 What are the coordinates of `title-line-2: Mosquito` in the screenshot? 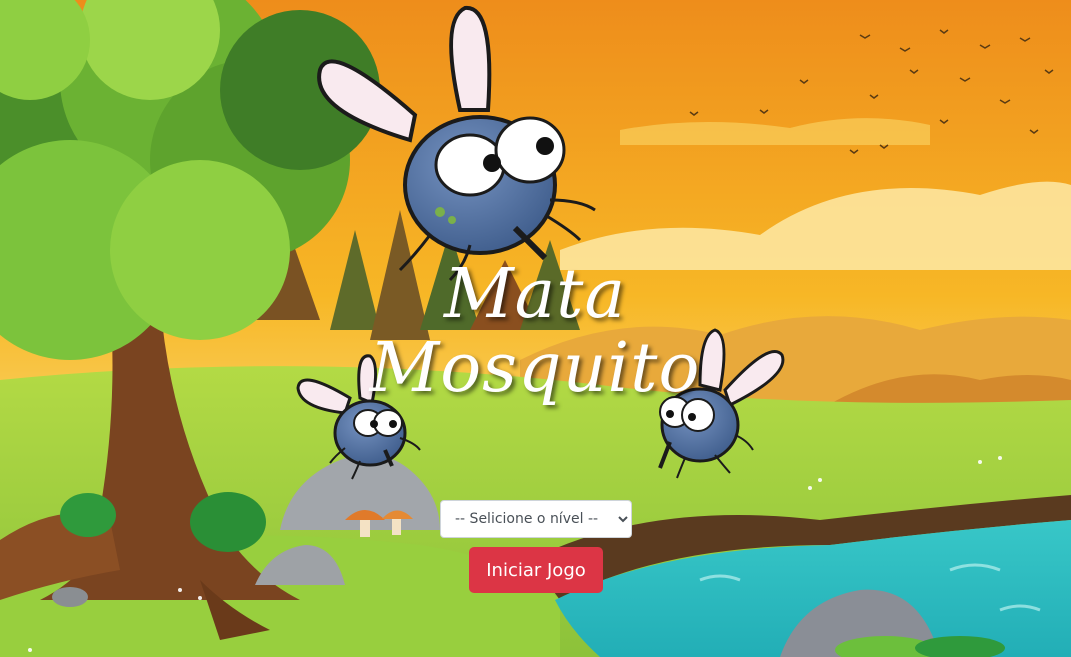 It's located at (535, 368).